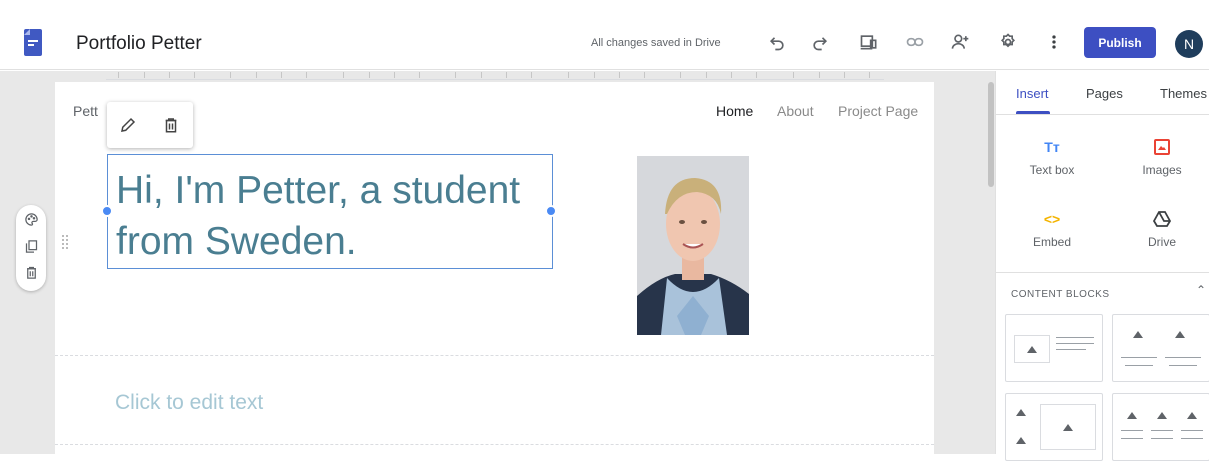 This screenshot has width=1209, height=461. What do you see at coordinates (150, 125) in the screenshot?
I see `text-box-popover` at bounding box center [150, 125].